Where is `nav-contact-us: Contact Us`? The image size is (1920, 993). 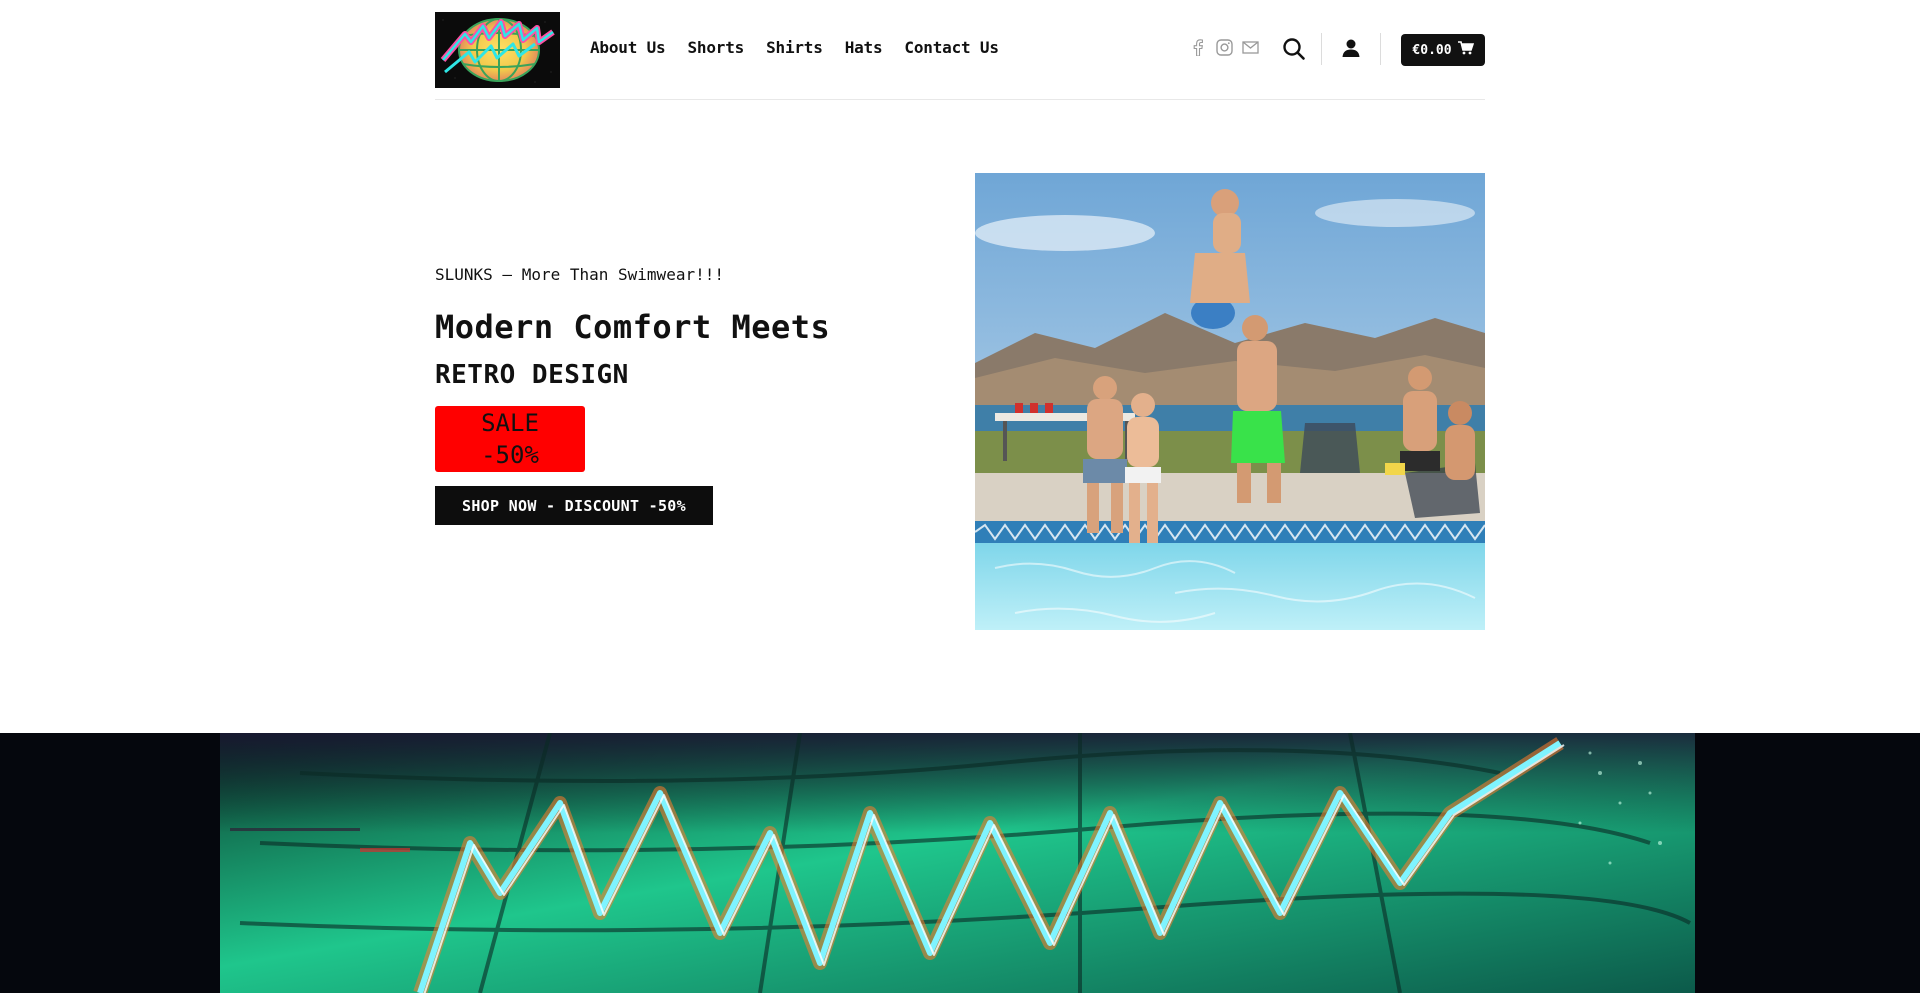 nav-contact-us: Contact Us is located at coordinates (951, 47).